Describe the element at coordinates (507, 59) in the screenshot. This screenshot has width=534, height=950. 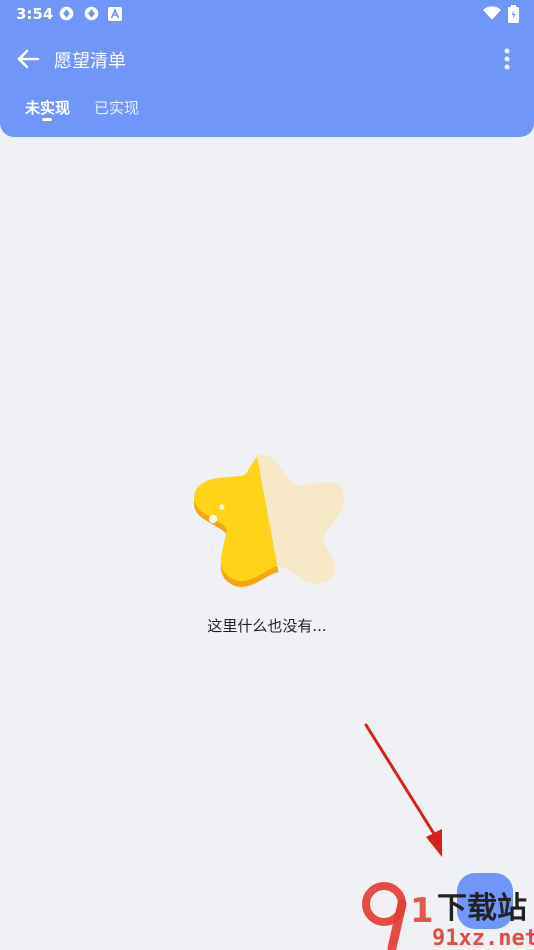
I see `more-vertical-icon` at that location.